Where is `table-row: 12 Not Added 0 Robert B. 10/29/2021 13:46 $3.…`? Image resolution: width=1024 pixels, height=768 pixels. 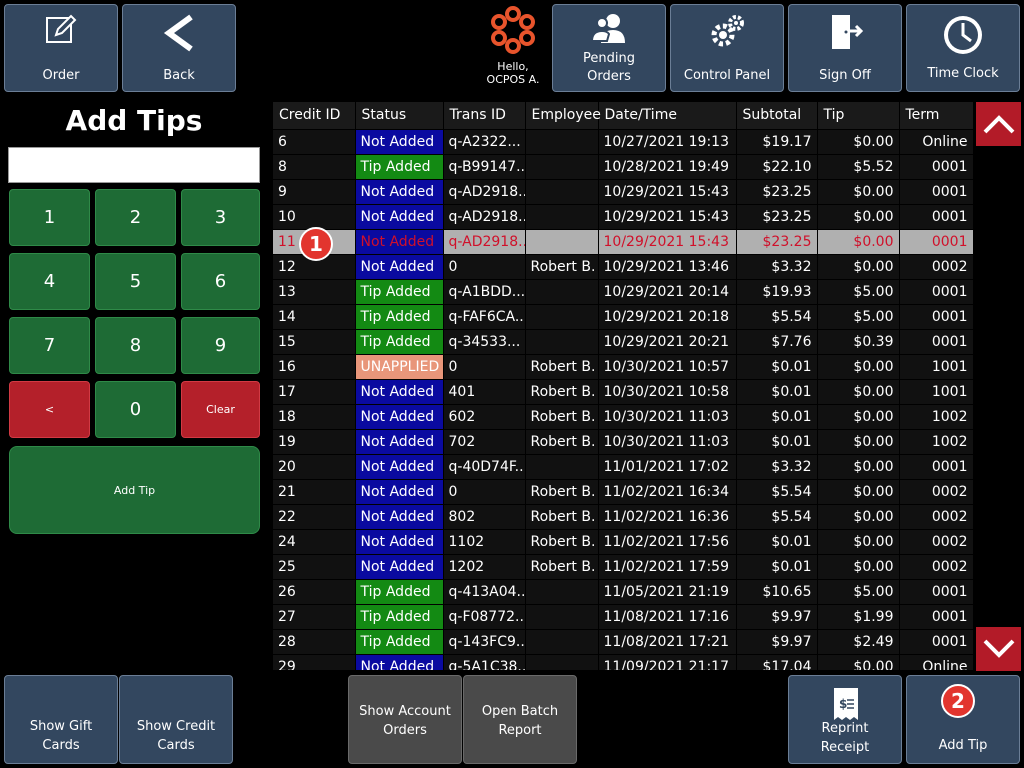
table-row: 12 Not Added 0 Robert B. 10/29/2021 13:46 $3.… is located at coordinates (623, 267).